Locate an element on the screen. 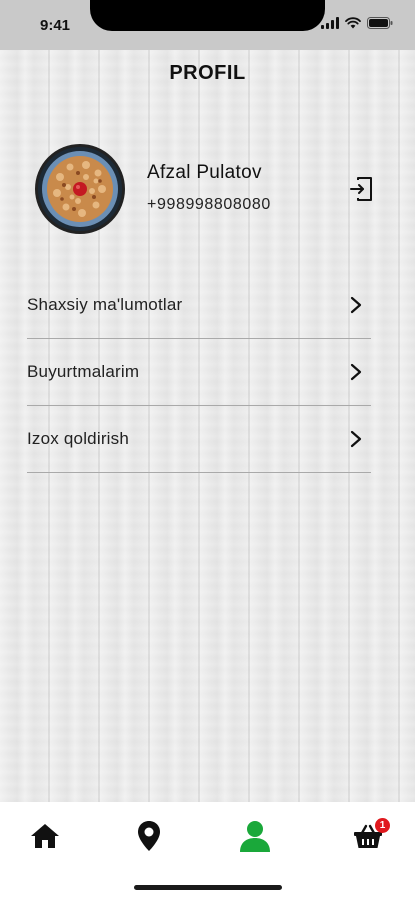 The height and width of the screenshot is (900, 415). nav-cart-button: 1 is located at coordinates (368, 836).